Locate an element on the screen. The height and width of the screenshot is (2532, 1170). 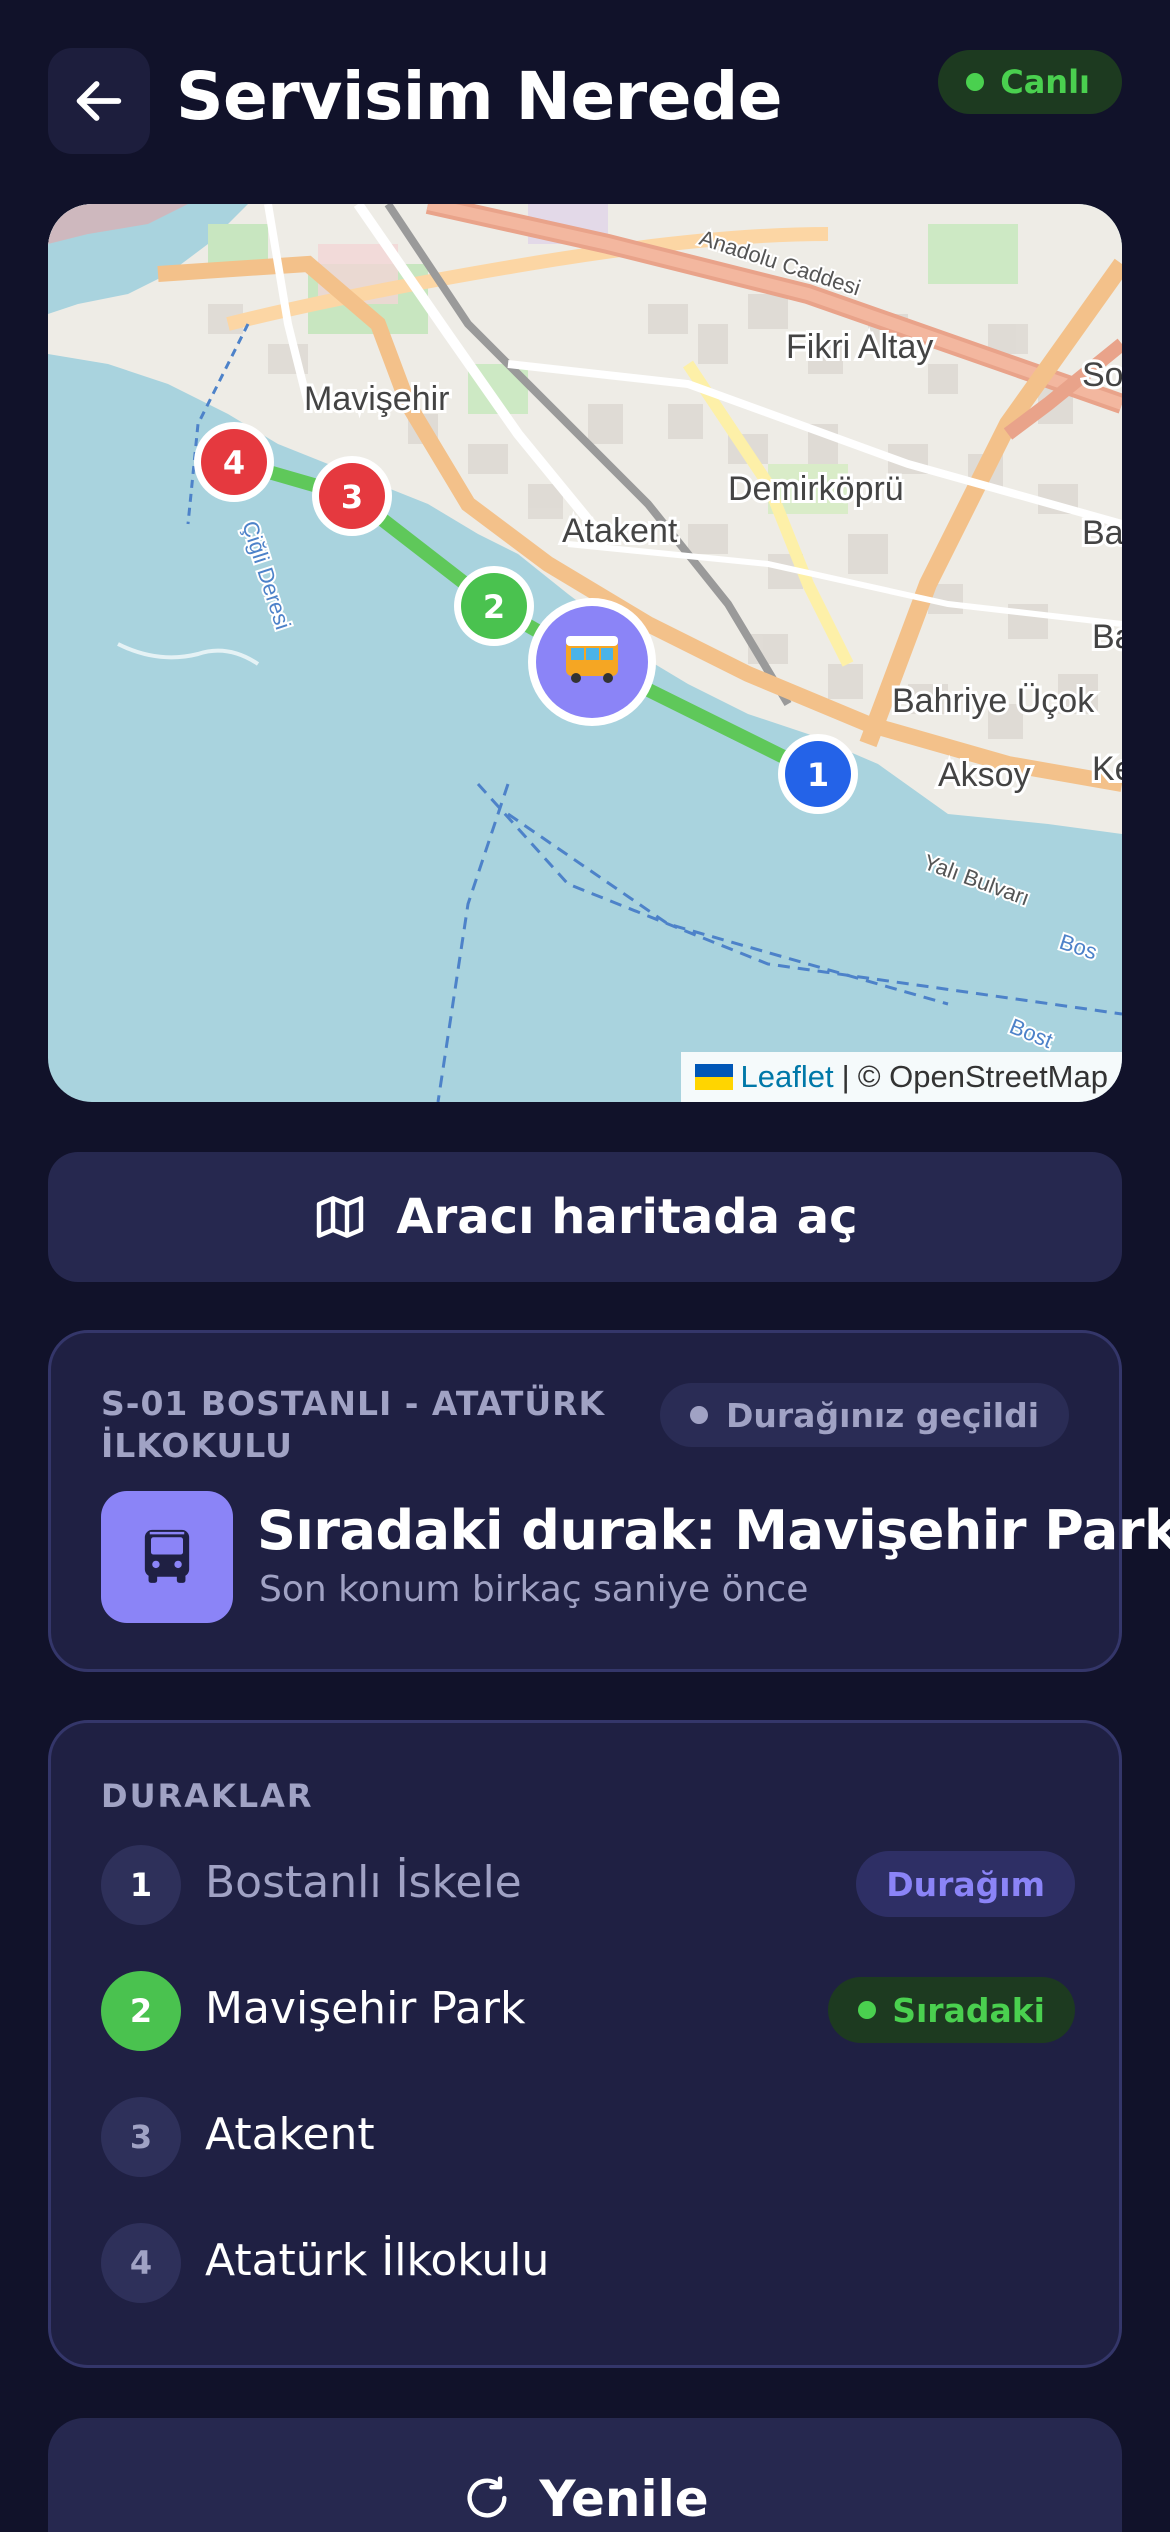
my-stop-badge: Durağım is located at coordinates (965, 1884).